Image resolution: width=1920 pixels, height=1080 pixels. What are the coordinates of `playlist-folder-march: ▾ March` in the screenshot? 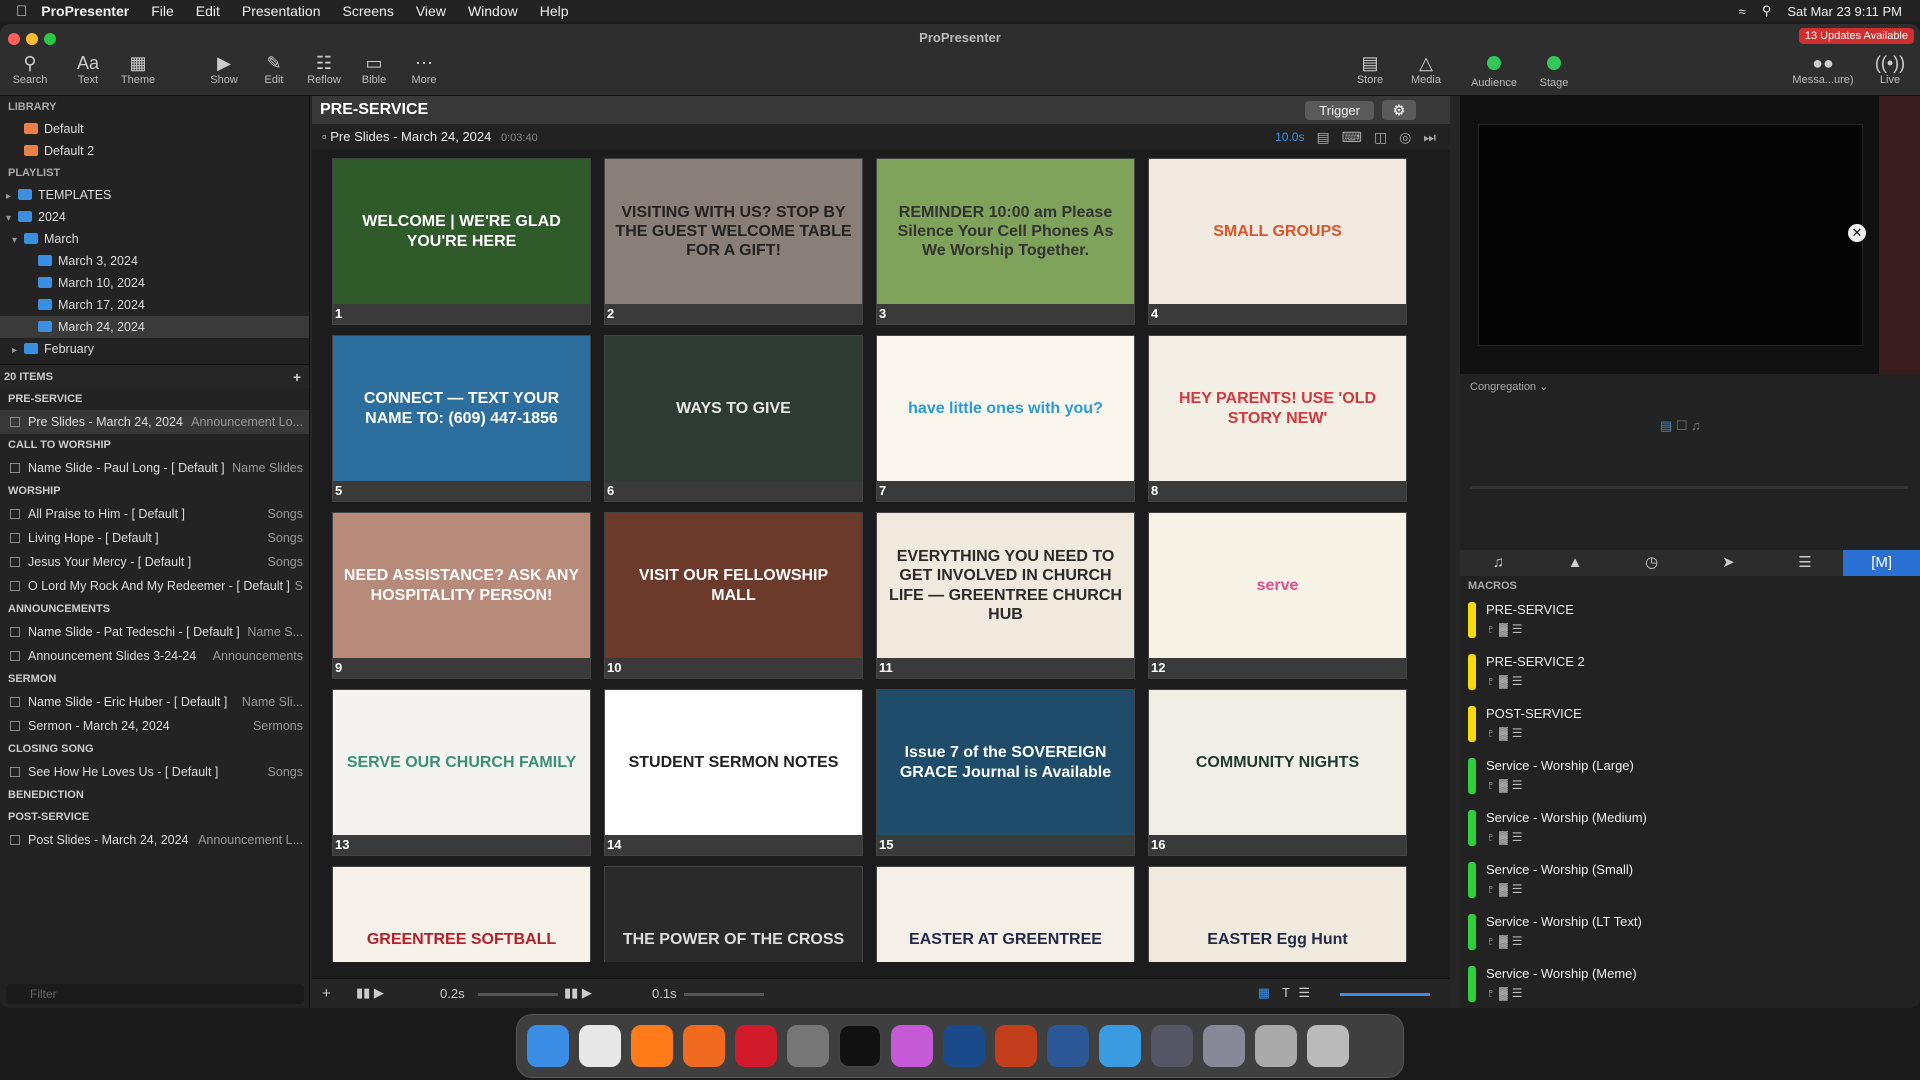 It's located at (154, 239).